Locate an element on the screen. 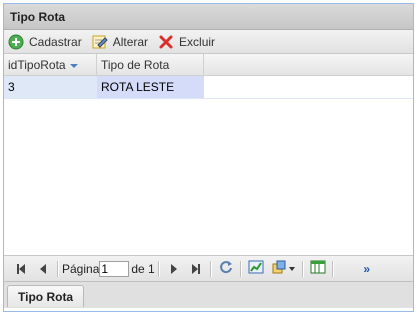  cadastrar-label: Cadastrar is located at coordinates (55, 41).